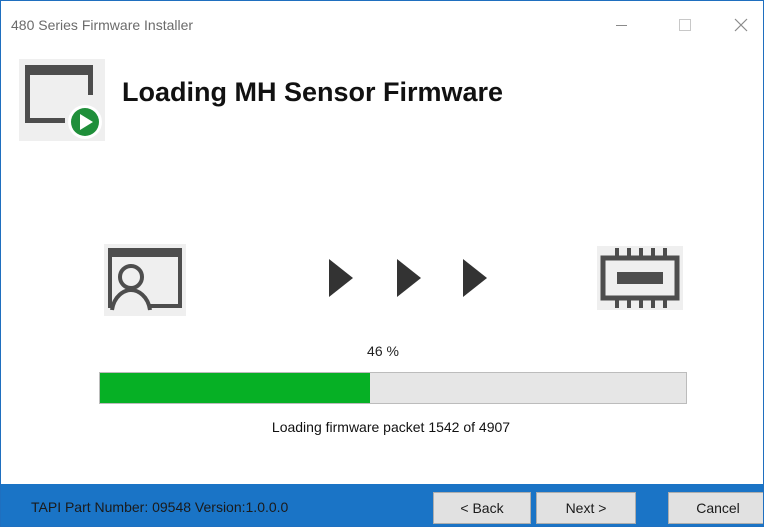  Describe the element at coordinates (313, 92) in the screenshot. I see `page-title: Loading MH Sensor Firmware` at that location.